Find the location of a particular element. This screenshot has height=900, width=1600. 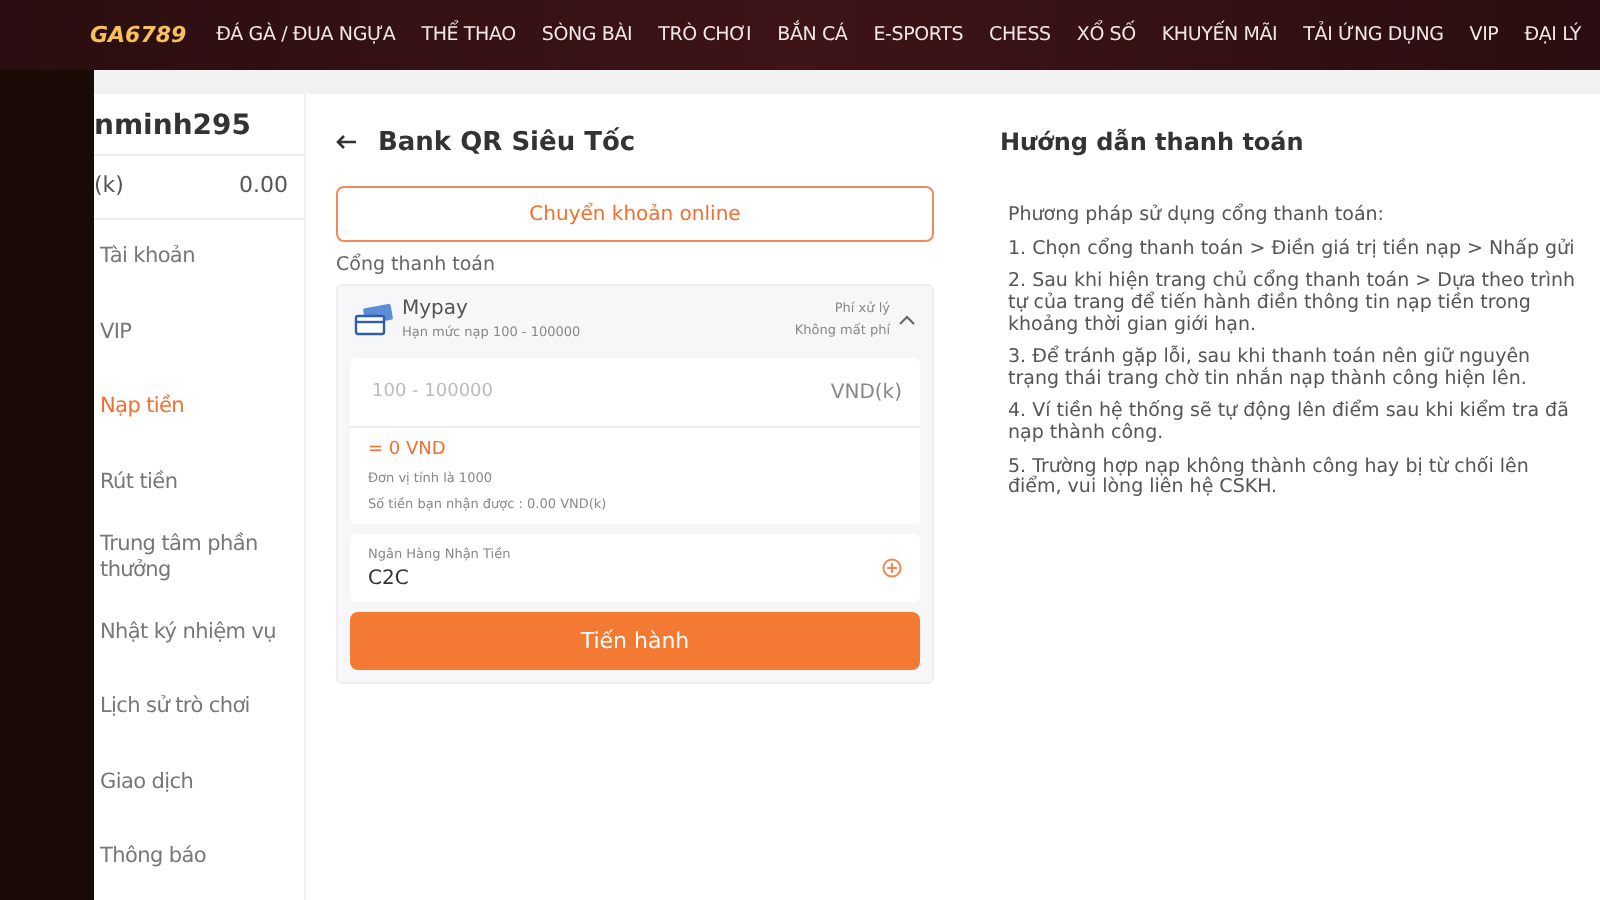

page-title: Bank QR Siêu Tốc is located at coordinates (507, 142).